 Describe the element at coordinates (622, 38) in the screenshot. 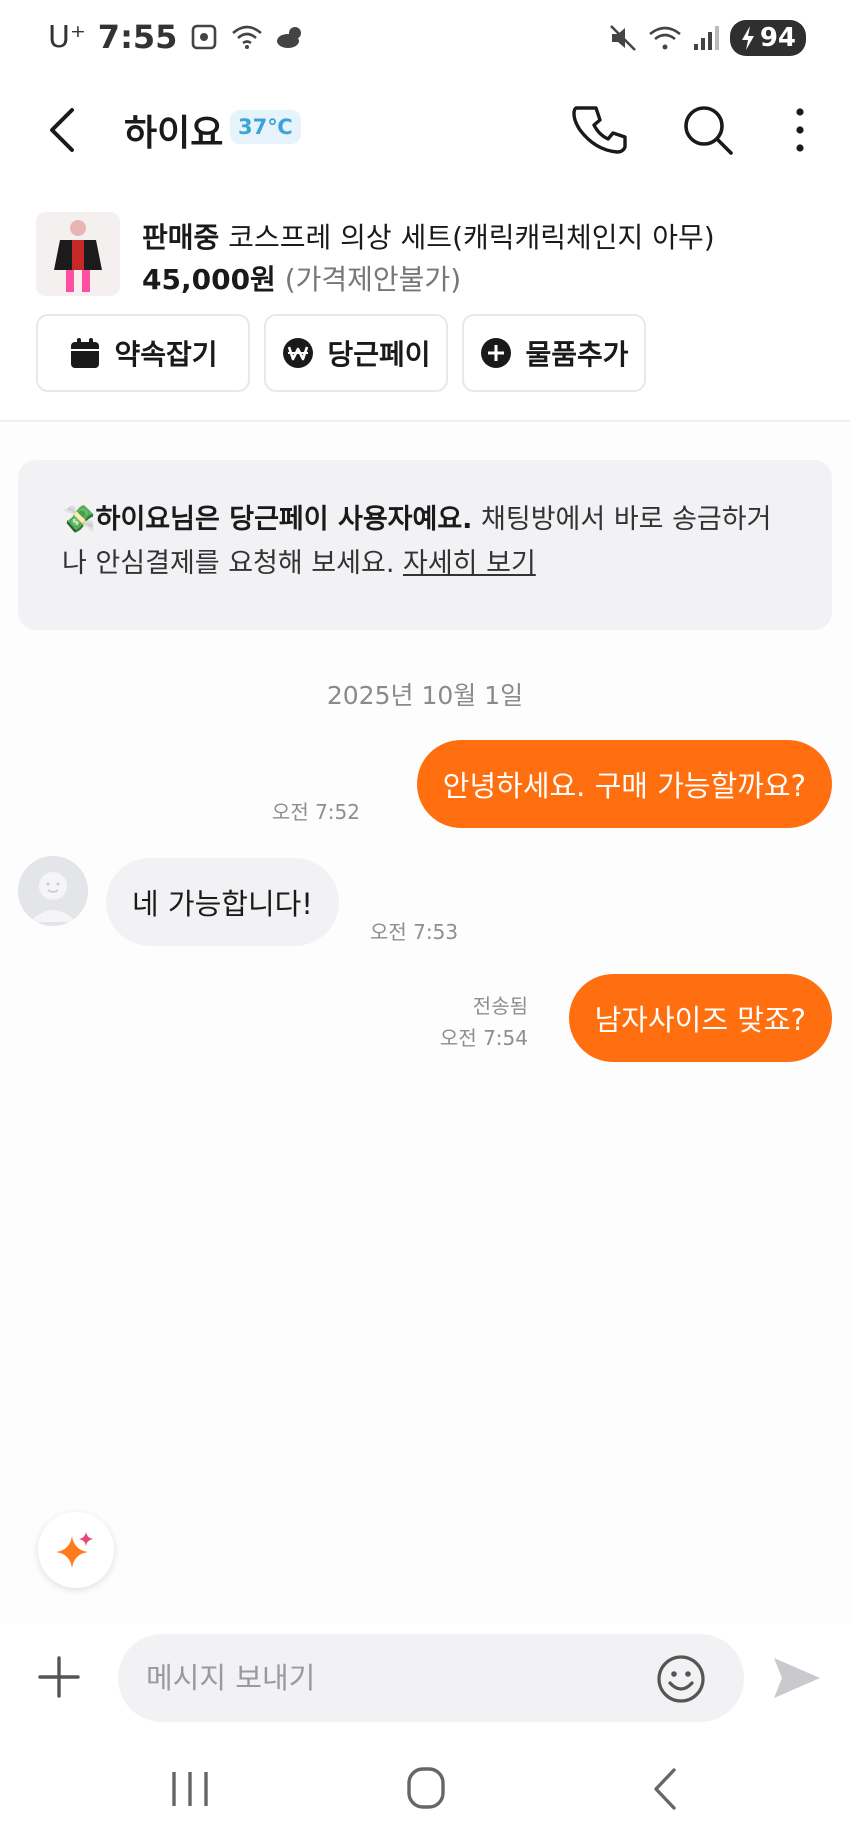

I see `mute-icon` at that location.